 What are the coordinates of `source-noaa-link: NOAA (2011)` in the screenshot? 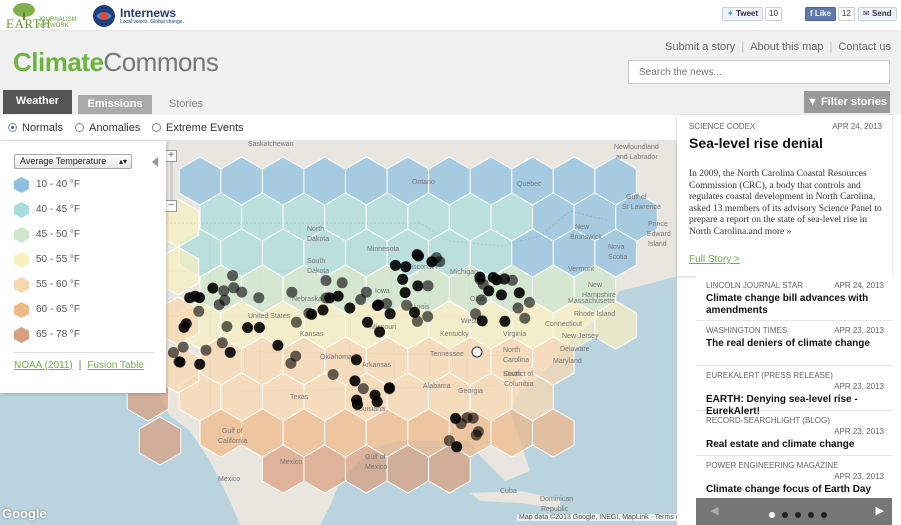 It's located at (43, 365).